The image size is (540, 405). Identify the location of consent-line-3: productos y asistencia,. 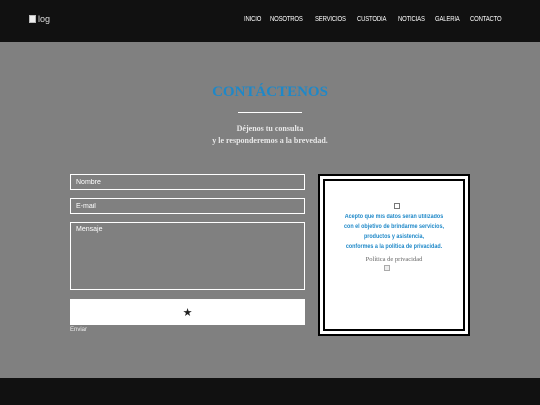
(394, 237).